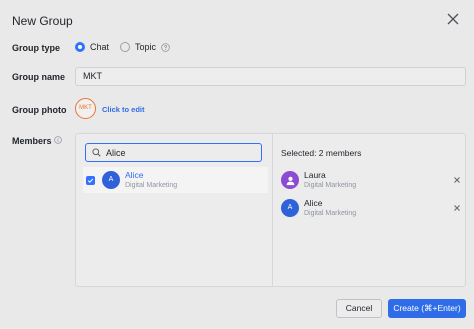 This screenshot has width=474, height=329. I want to click on selected-count: Selected: 2 members, so click(321, 153).